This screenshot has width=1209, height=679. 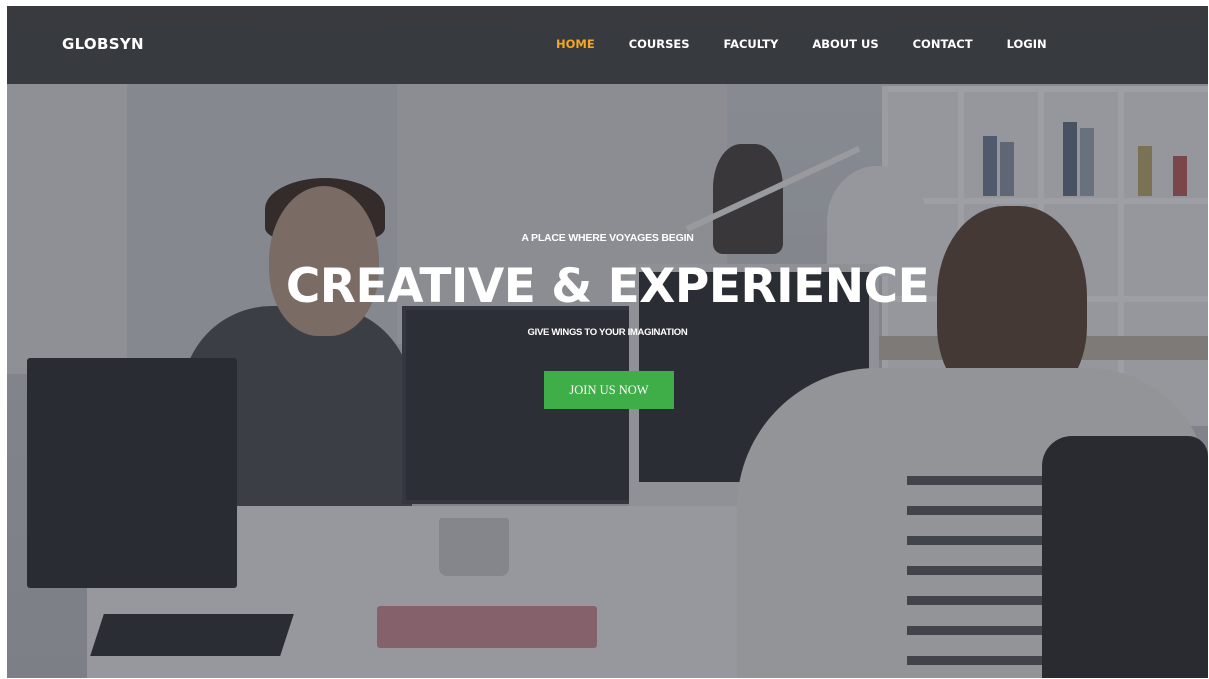 I want to click on join-us-now-button: JOIN US NOW, so click(x=609, y=390).